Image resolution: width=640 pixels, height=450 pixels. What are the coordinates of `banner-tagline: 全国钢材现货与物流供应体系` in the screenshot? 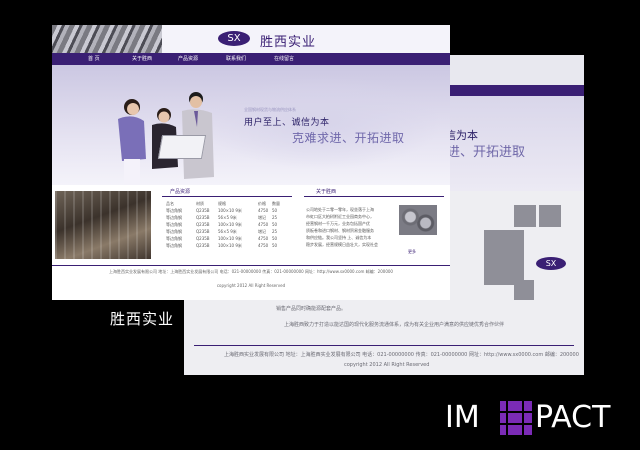 It's located at (270, 109).